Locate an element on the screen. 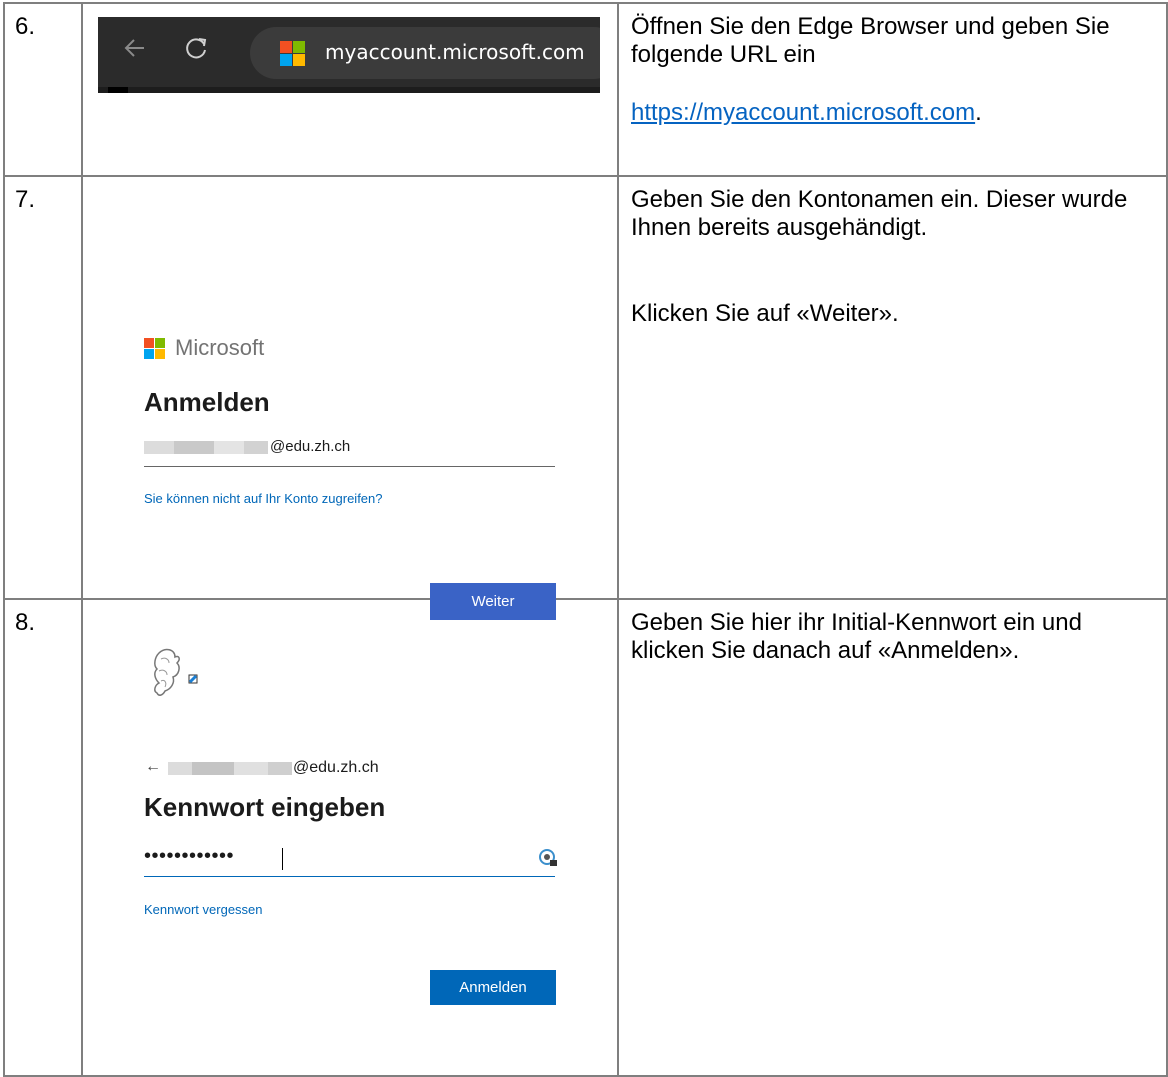 The width and height of the screenshot is (1168, 1077). password-title: Kennwort eingeben is located at coordinates (265, 807).